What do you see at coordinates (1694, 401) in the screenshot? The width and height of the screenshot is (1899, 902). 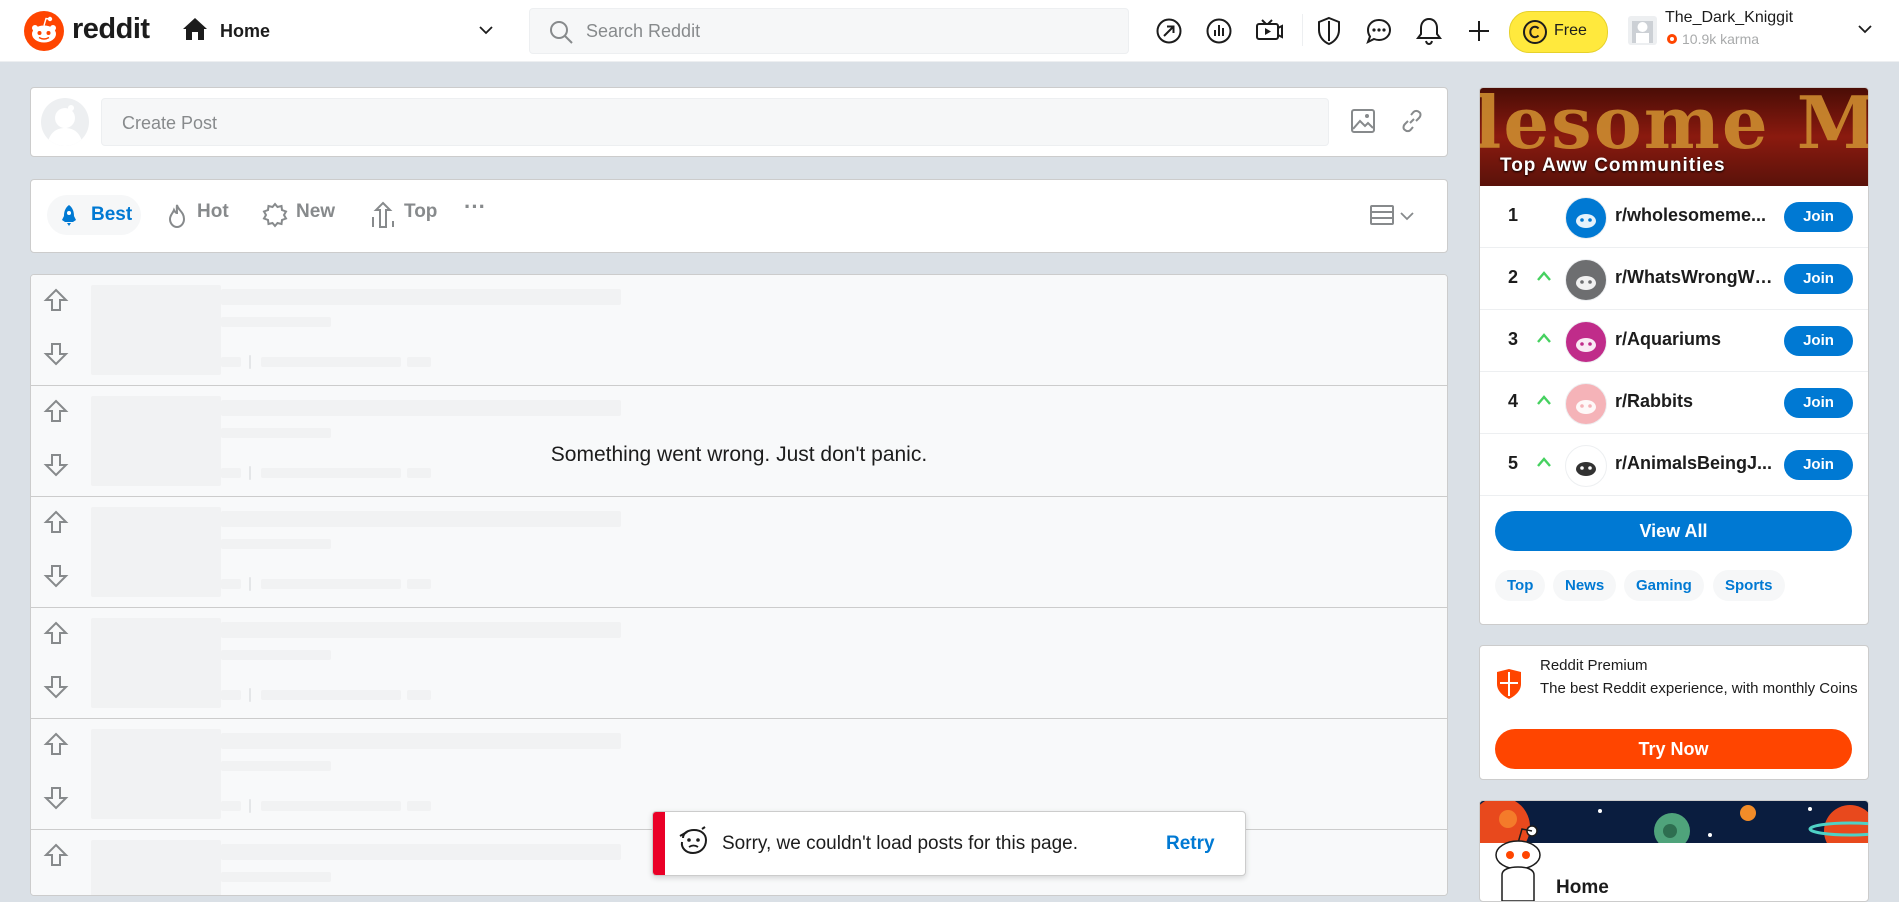 I see `community-name: r/Rabbits` at bounding box center [1694, 401].